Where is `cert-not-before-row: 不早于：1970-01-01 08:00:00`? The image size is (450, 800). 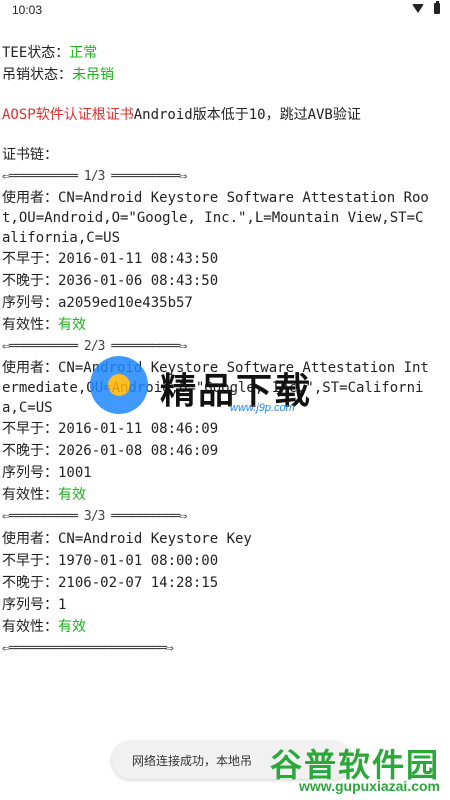
cert-not-before-row: 不早于：1970-01-01 08:00:00 is located at coordinates (225, 561).